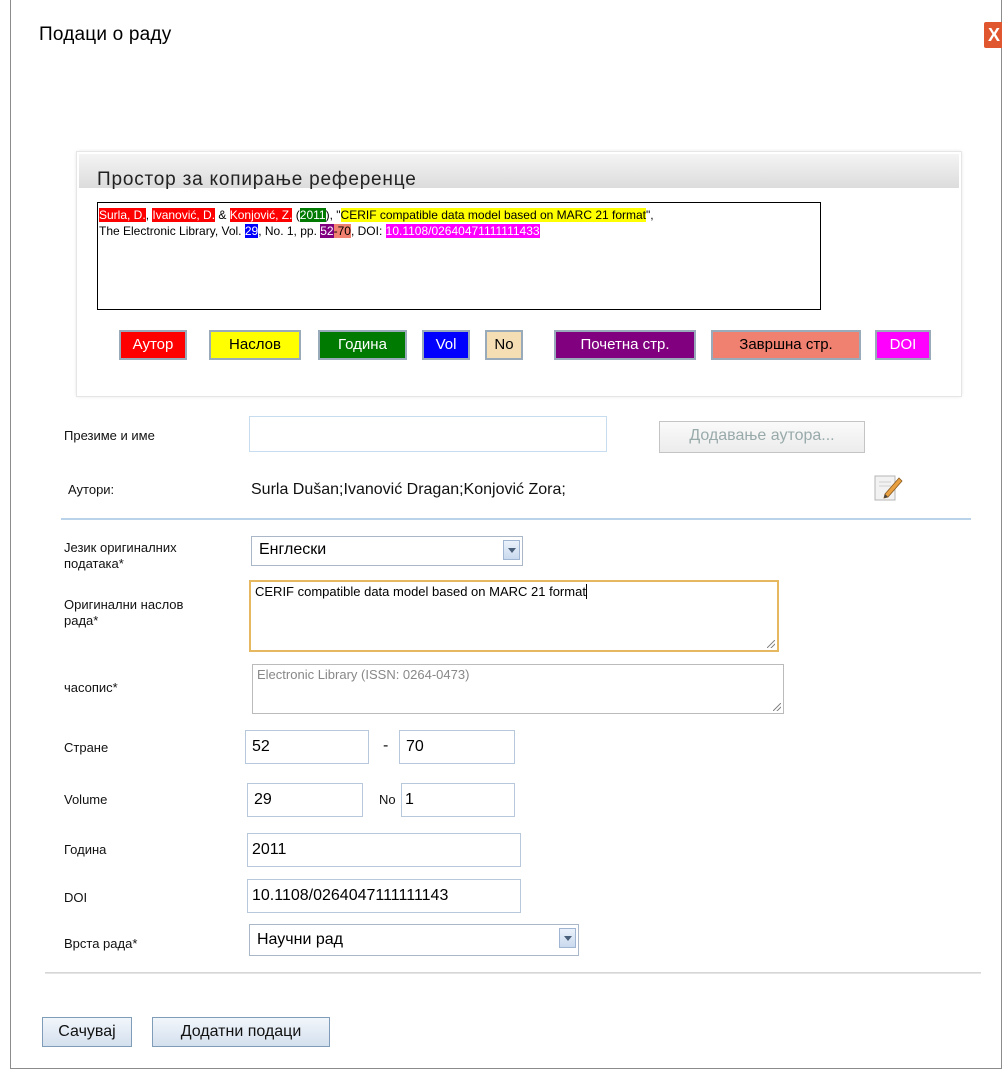  I want to click on dialog-title: Подаци о раду, so click(105, 34).